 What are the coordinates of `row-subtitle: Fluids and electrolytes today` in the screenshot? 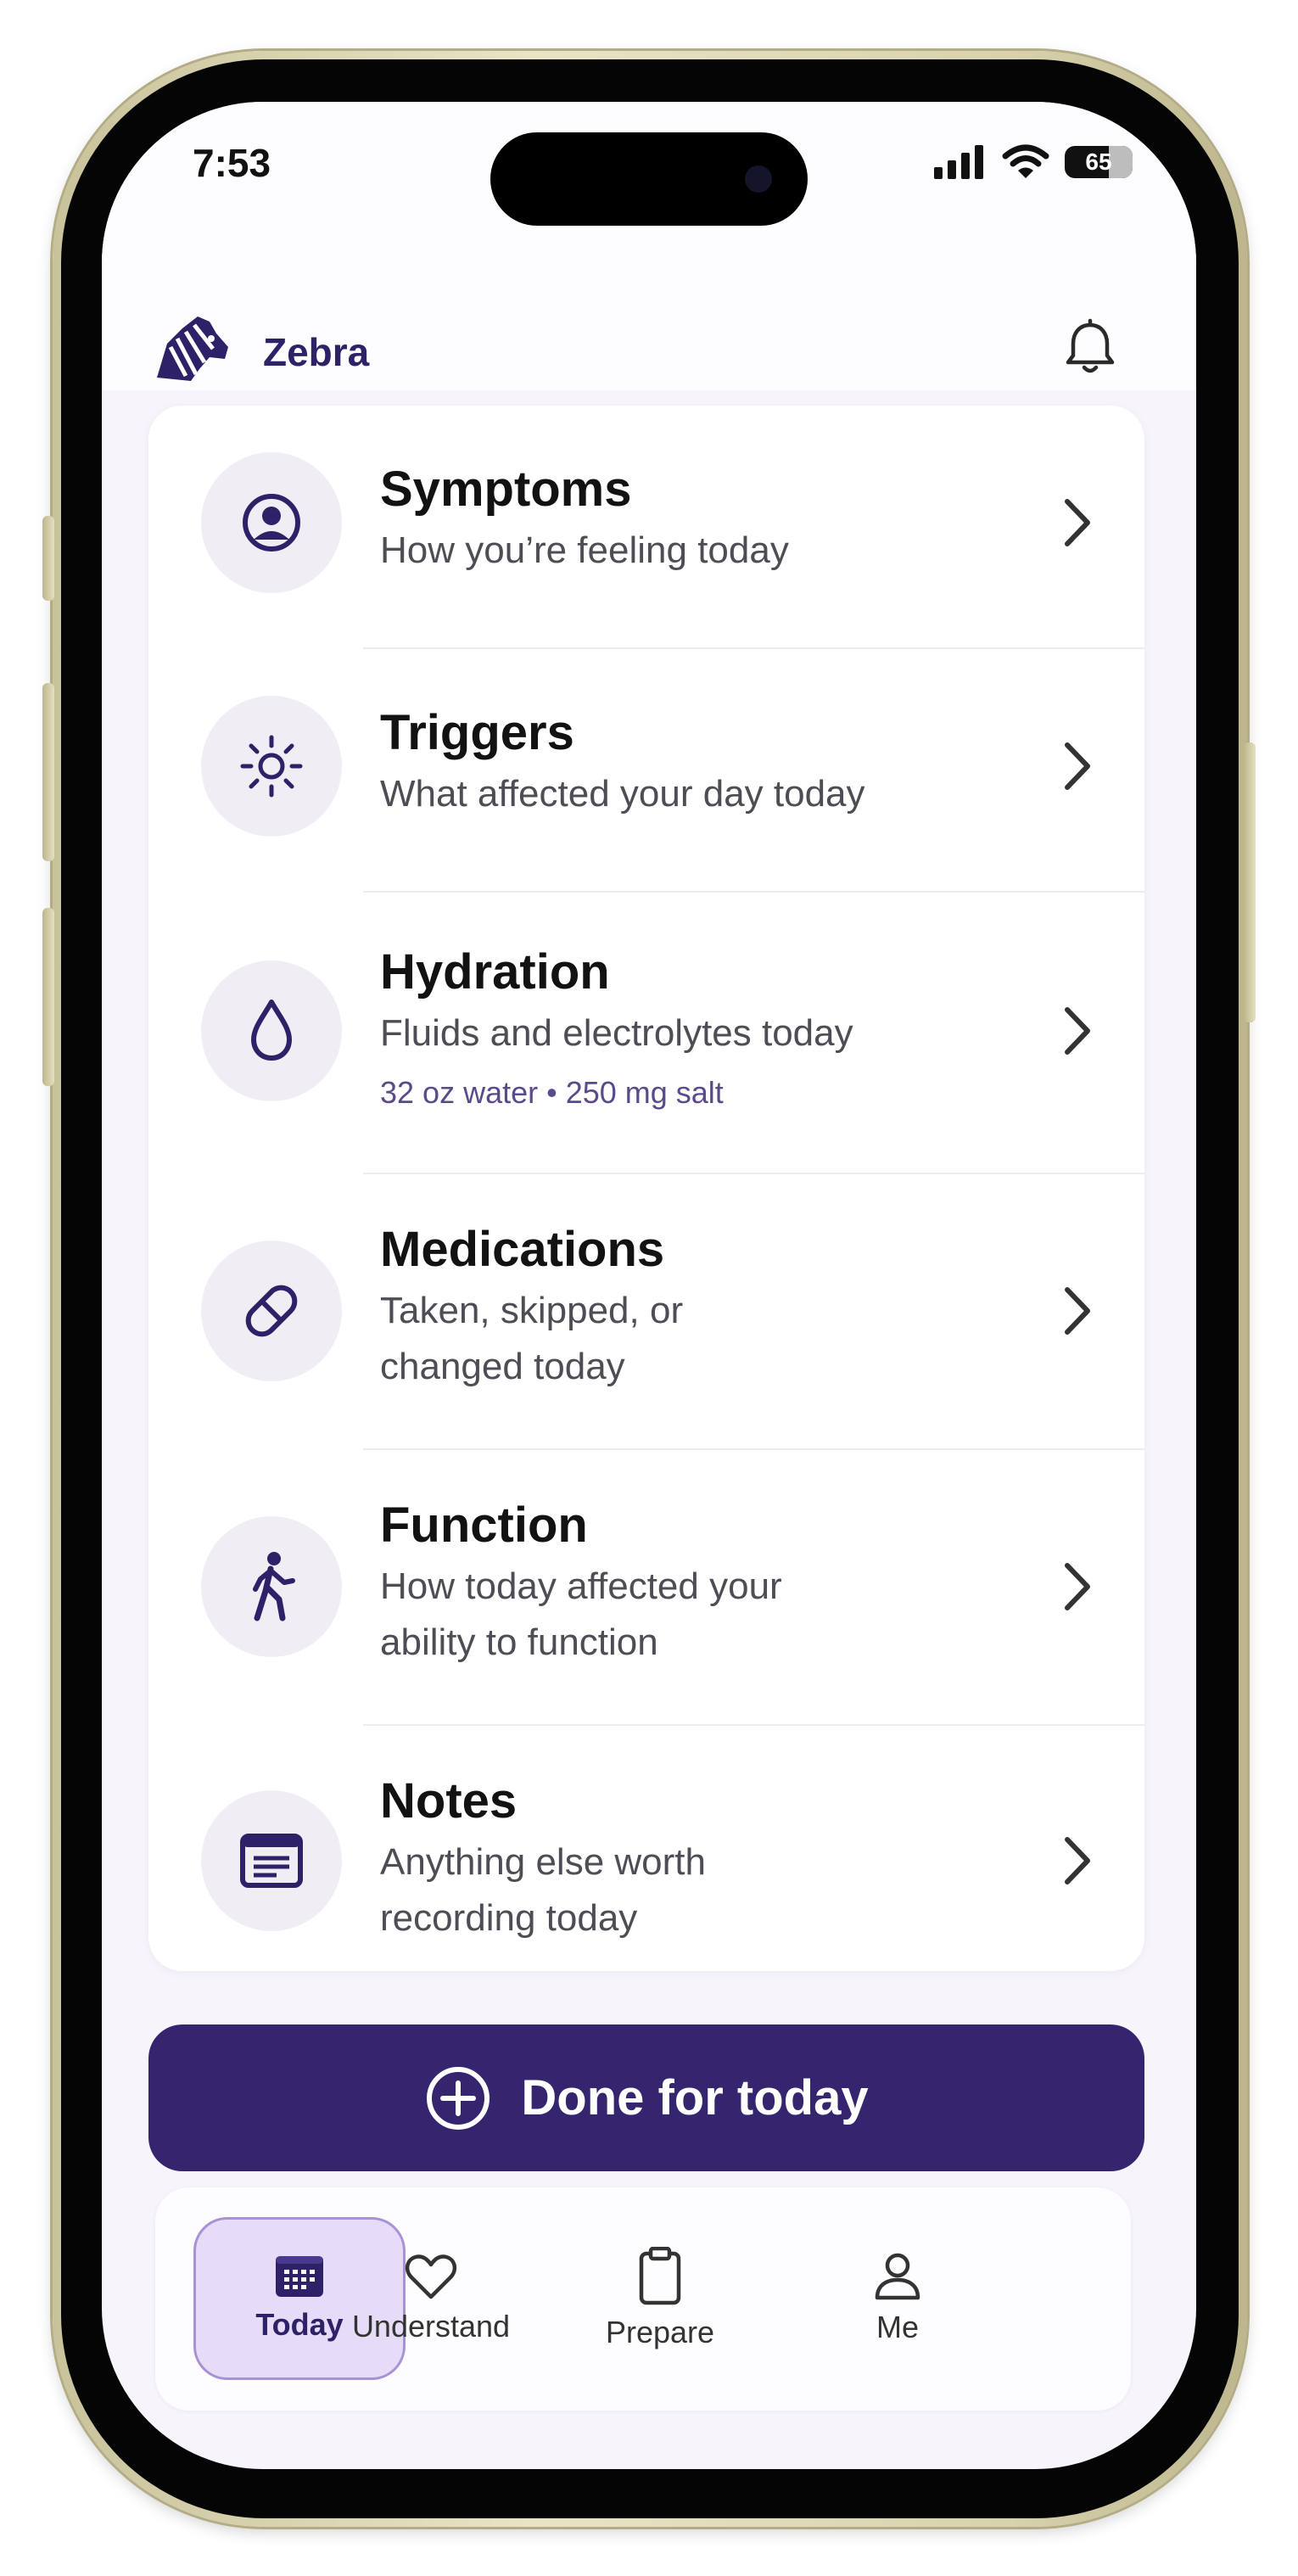 It's located at (616, 1033).